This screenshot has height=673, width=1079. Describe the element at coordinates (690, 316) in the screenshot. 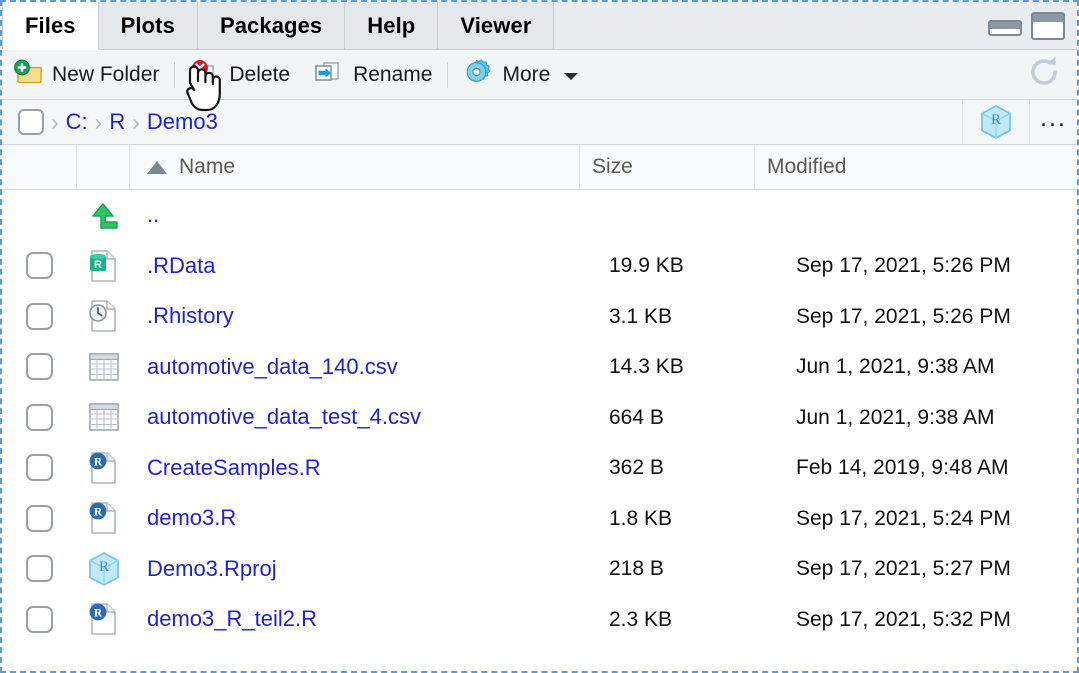

I see `file-size-cell: 3.1 KB` at that location.